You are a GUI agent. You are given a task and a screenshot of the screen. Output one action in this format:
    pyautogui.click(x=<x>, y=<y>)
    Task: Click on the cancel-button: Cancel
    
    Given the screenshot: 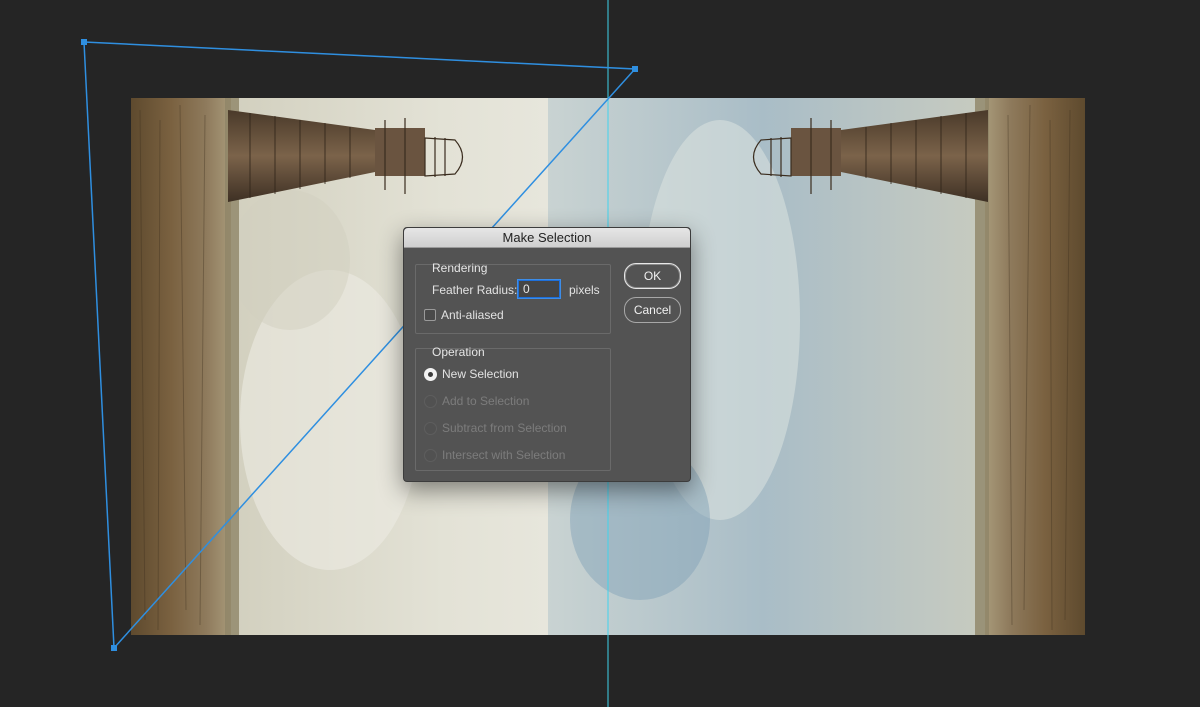 What is the action you would take?
    pyautogui.click(x=652, y=310)
    